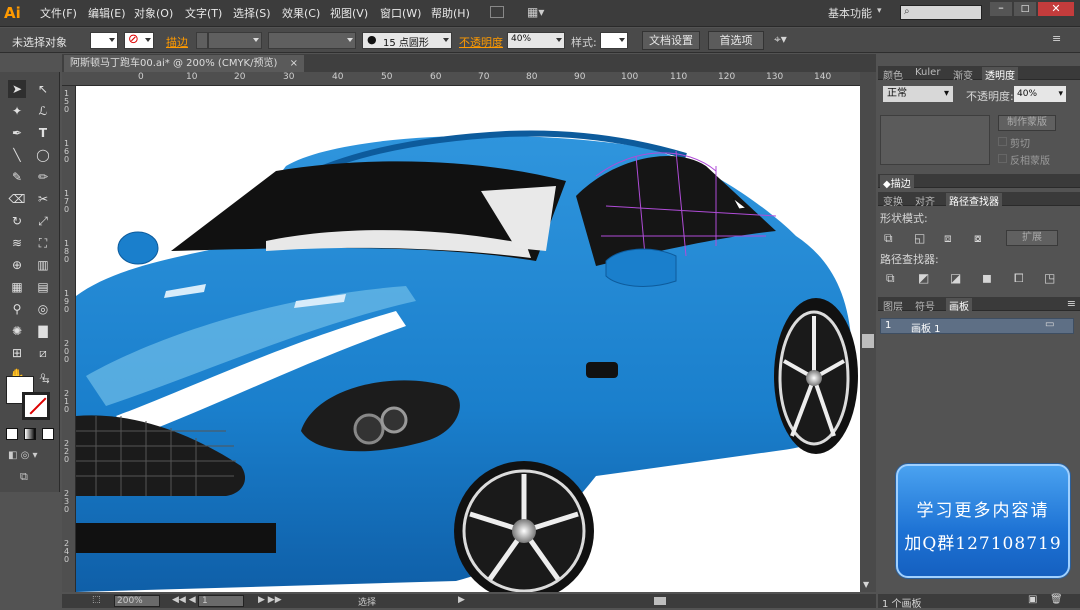 The image size is (1080, 610). I want to click on isolate-icon: ⌖▾, so click(780, 39).